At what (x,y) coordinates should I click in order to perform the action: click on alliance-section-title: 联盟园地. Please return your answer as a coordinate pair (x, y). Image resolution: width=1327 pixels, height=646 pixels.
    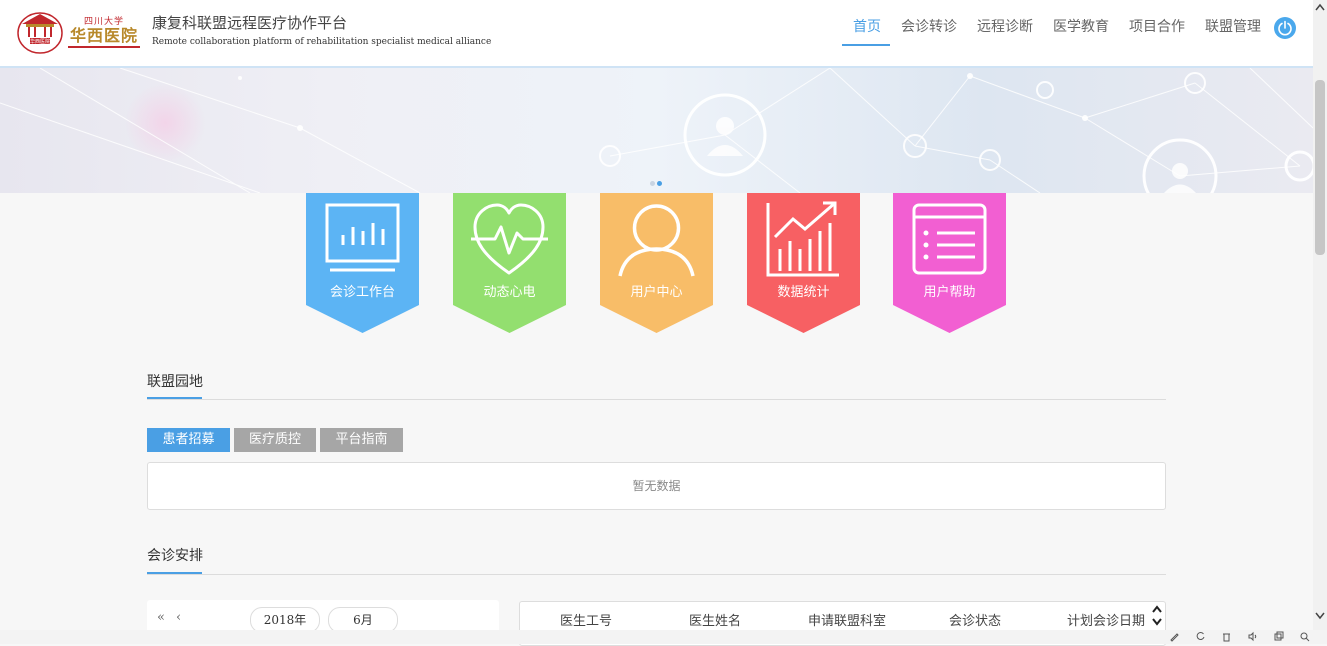
    Looking at the image, I should click on (175, 382).